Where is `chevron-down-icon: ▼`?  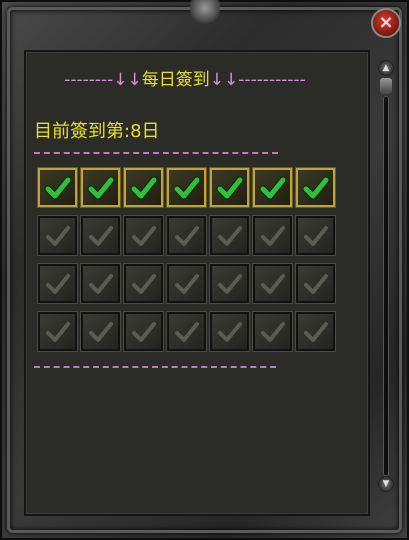
chevron-down-icon: ▼ is located at coordinates (386, 484).